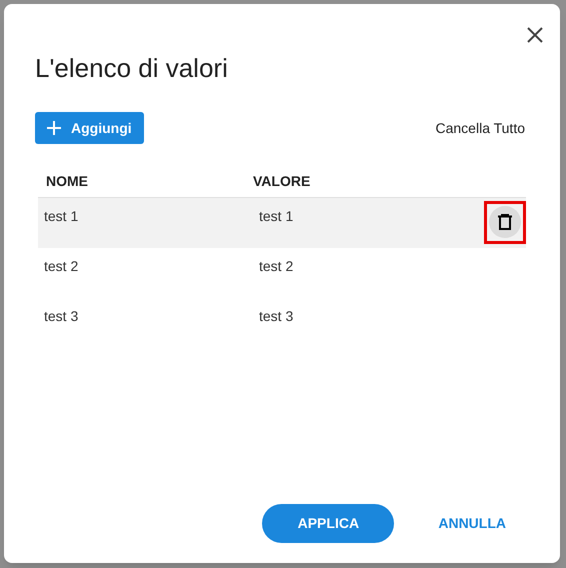 Image resolution: width=566 pixels, height=568 pixels. What do you see at coordinates (472, 523) in the screenshot?
I see `cancel-button: ANNULLA` at bounding box center [472, 523].